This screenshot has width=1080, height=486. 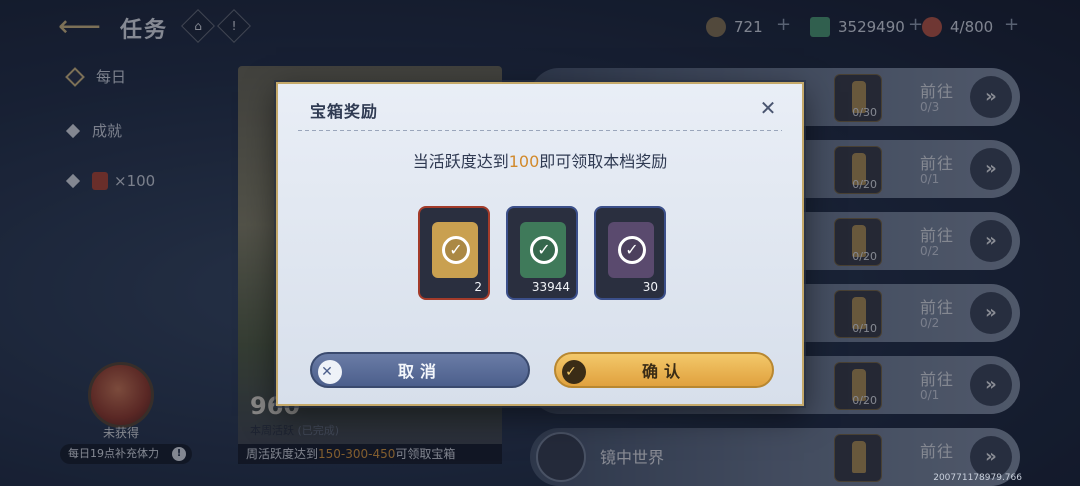 I want to click on add-meat-button: +, so click(x=1011, y=24).